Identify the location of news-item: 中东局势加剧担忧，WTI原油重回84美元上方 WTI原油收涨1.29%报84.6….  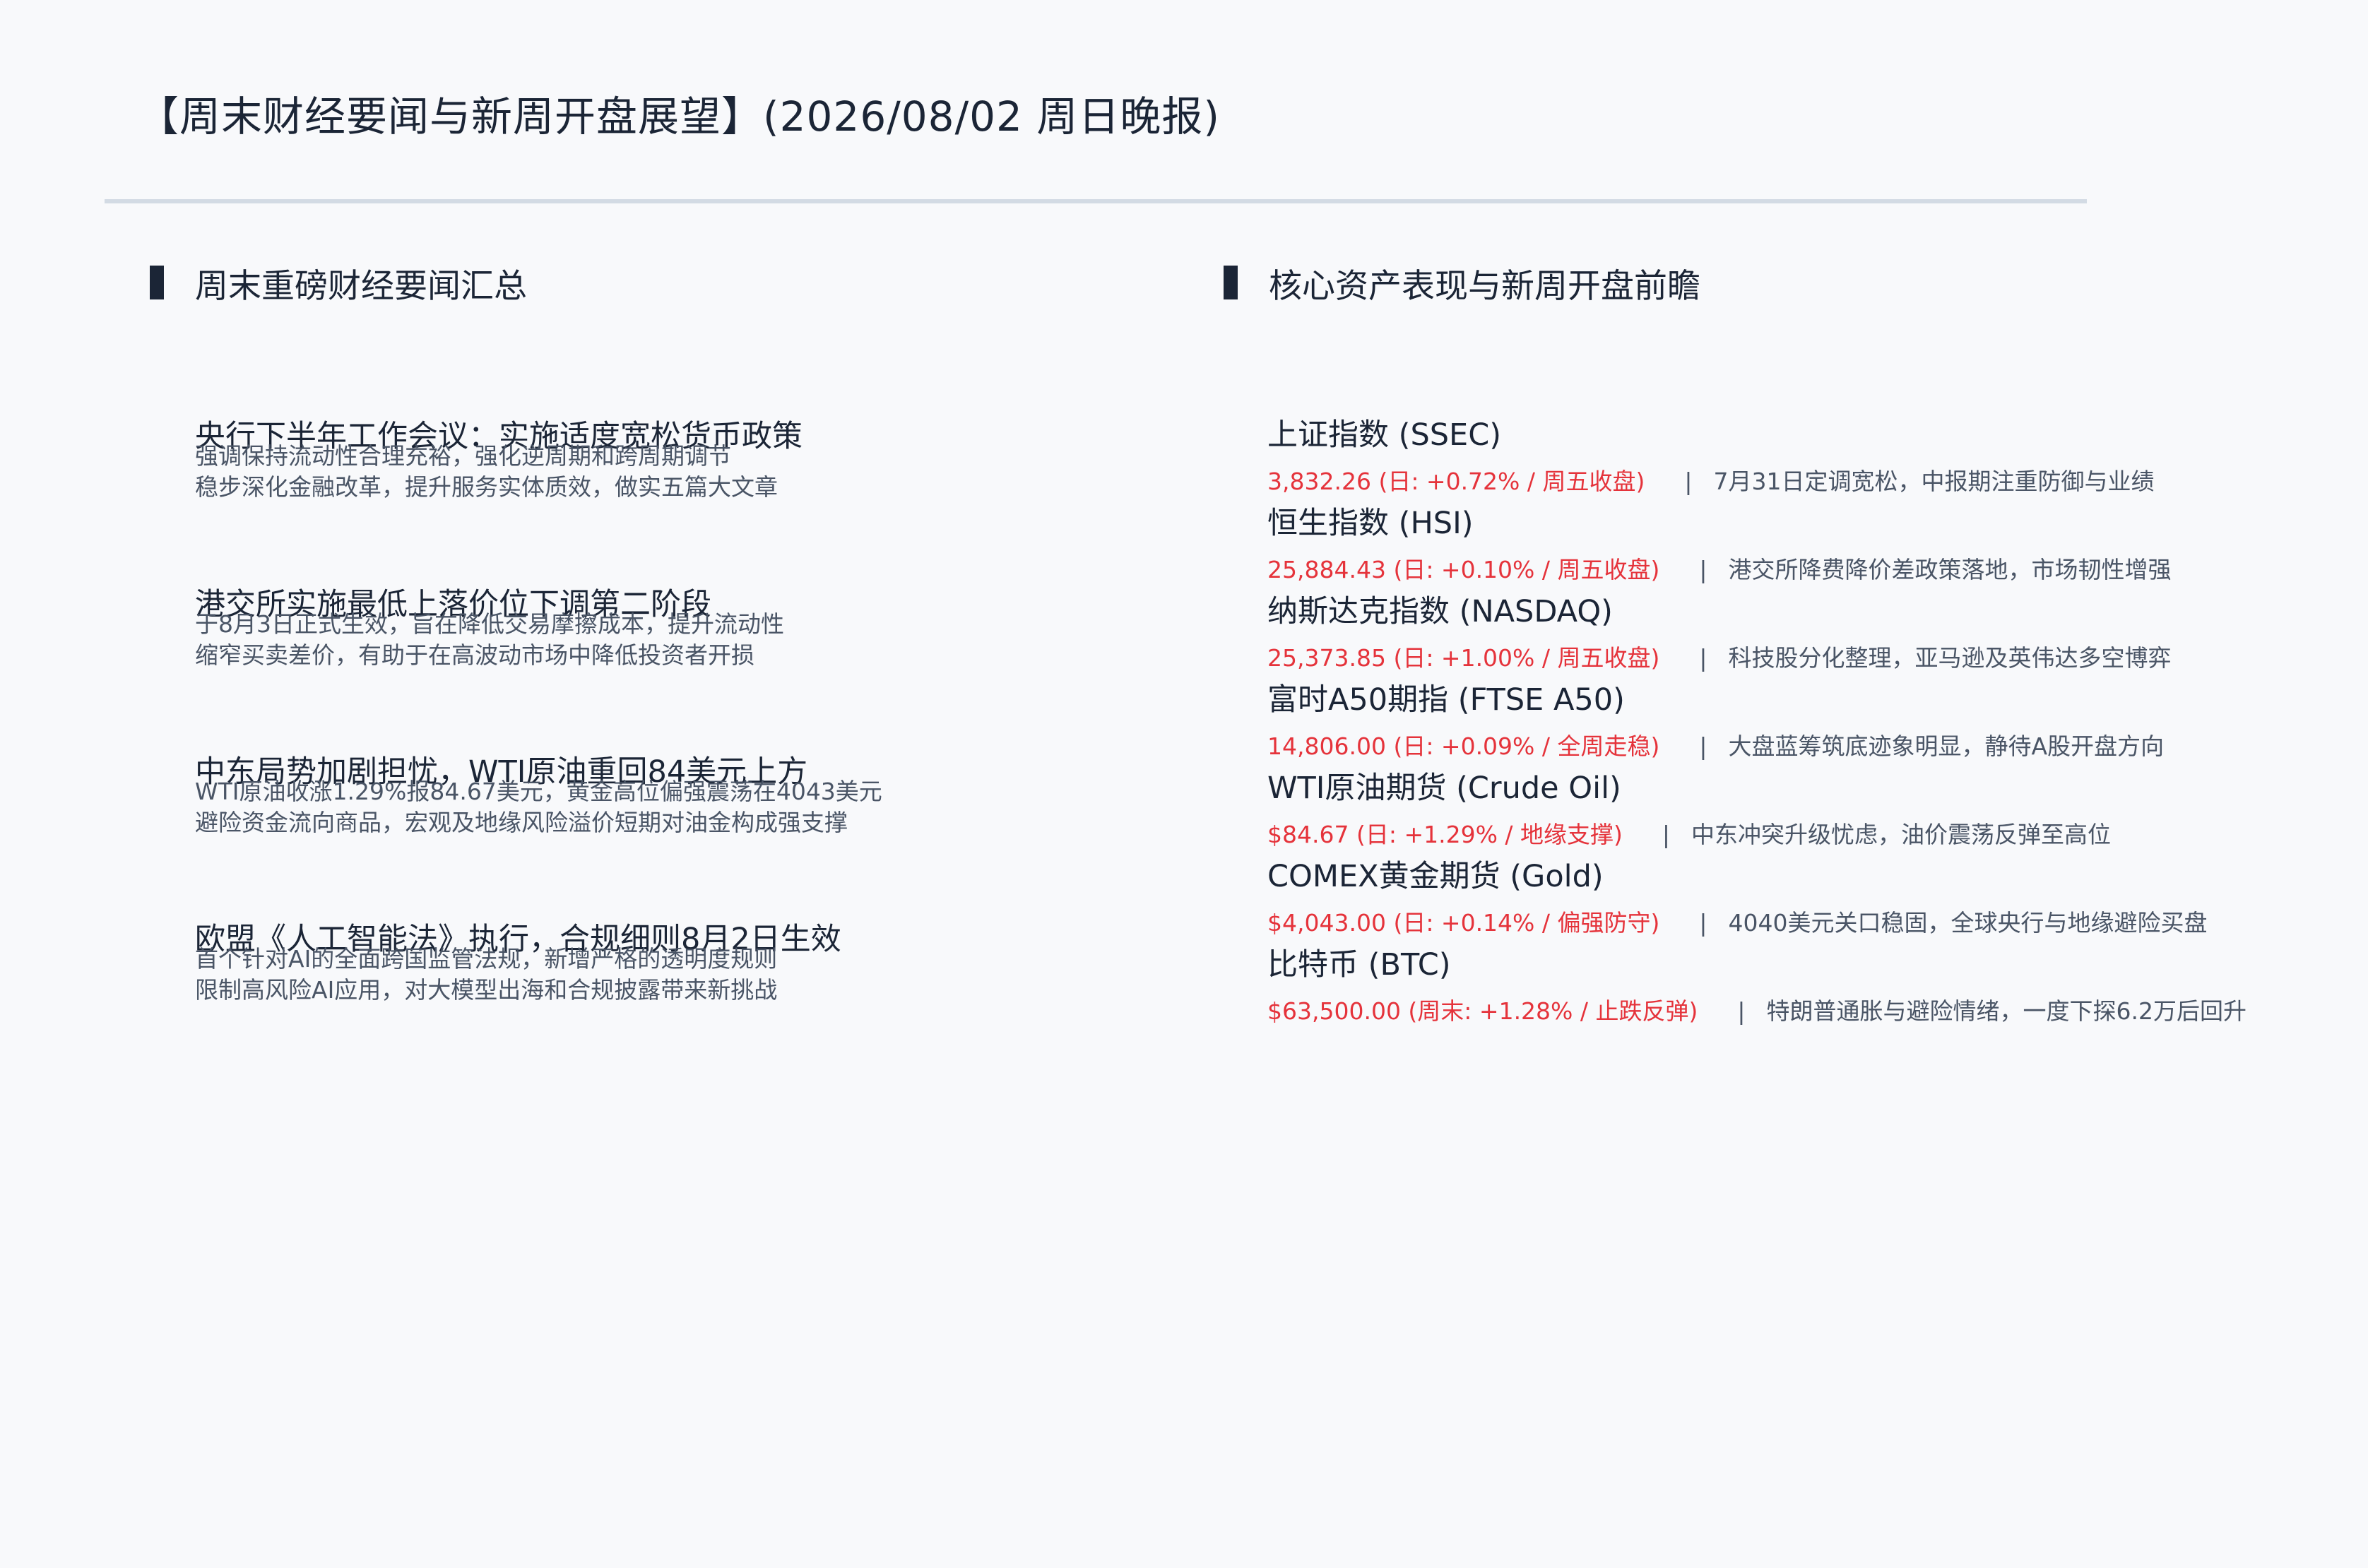
(703, 796).